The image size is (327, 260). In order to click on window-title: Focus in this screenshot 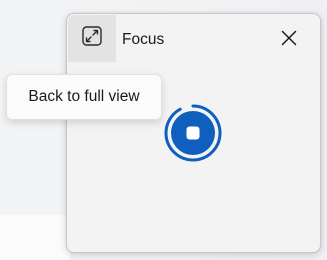, I will do `click(143, 39)`.